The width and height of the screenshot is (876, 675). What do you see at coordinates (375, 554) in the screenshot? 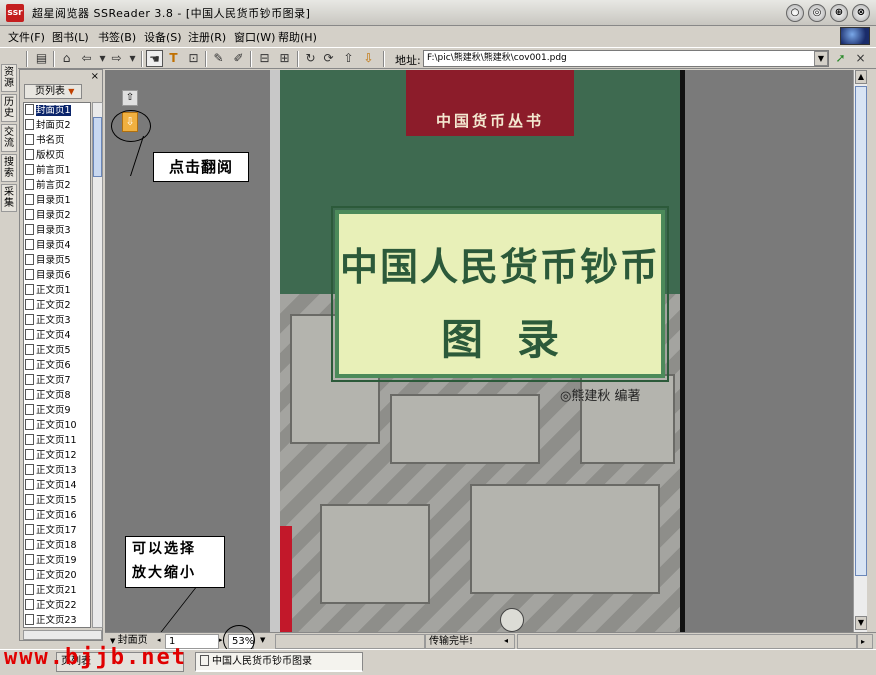
I see `banknote-image` at bounding box center [375, 554].